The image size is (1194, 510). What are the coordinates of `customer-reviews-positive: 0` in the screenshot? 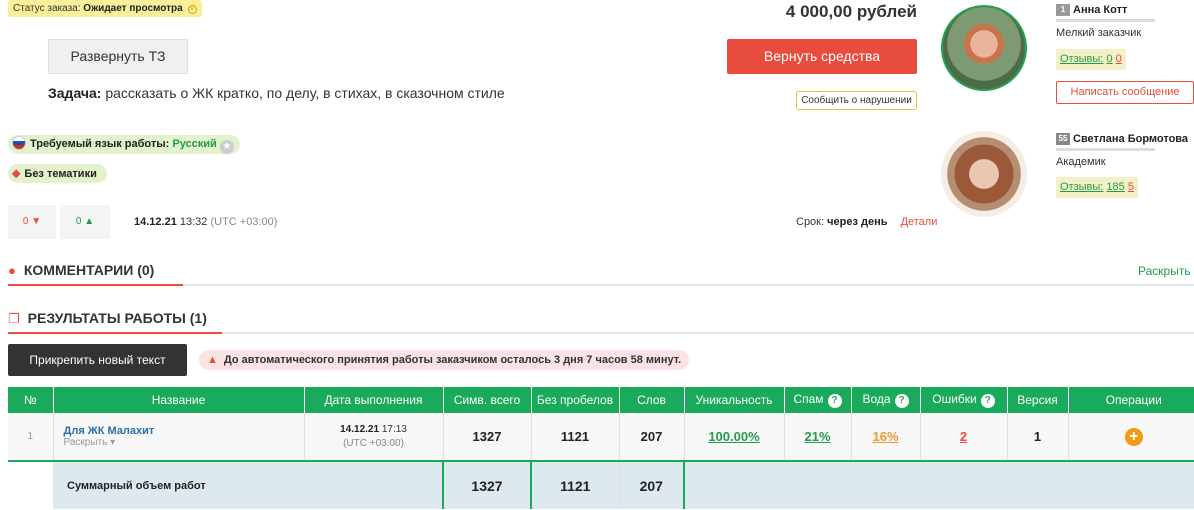 It's located at (1109, 59).